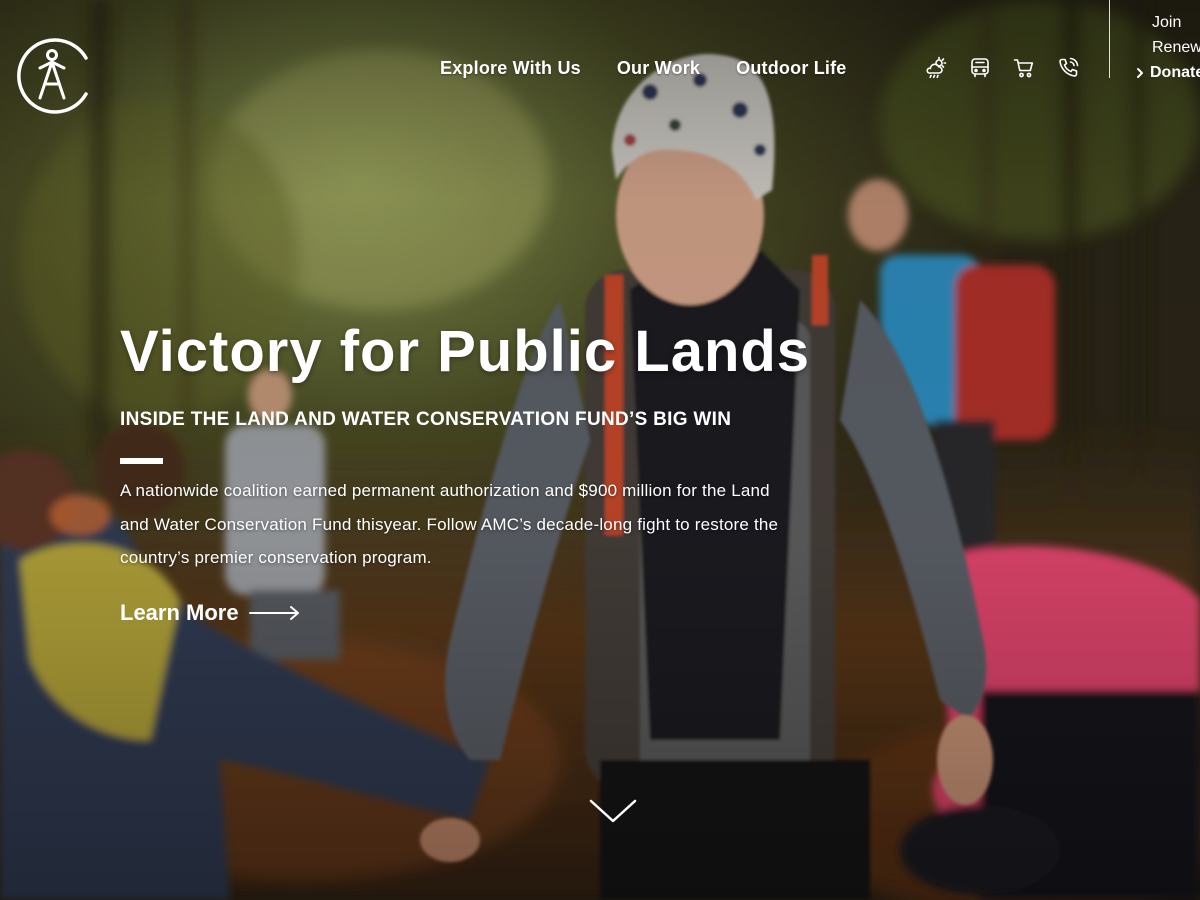 Image resolution: width=1200 pixels, height=900 pixels. Describe the element at coordinates (791, 68) in the screenshot. I see `nav-outdoor-life: Outdoor Life` at that location.